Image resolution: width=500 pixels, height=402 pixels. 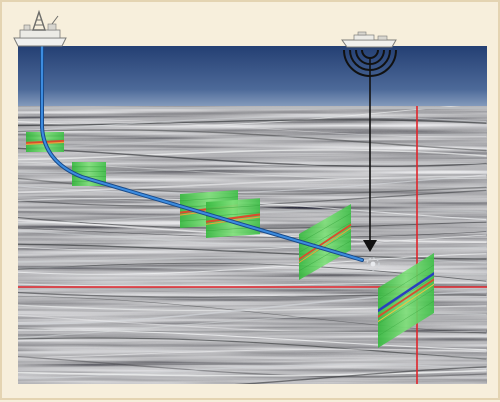 What do you see at coordinates (40, 28) in the screenshot?
I see `drilling-platform-icon` at bounding box center [40, 28].